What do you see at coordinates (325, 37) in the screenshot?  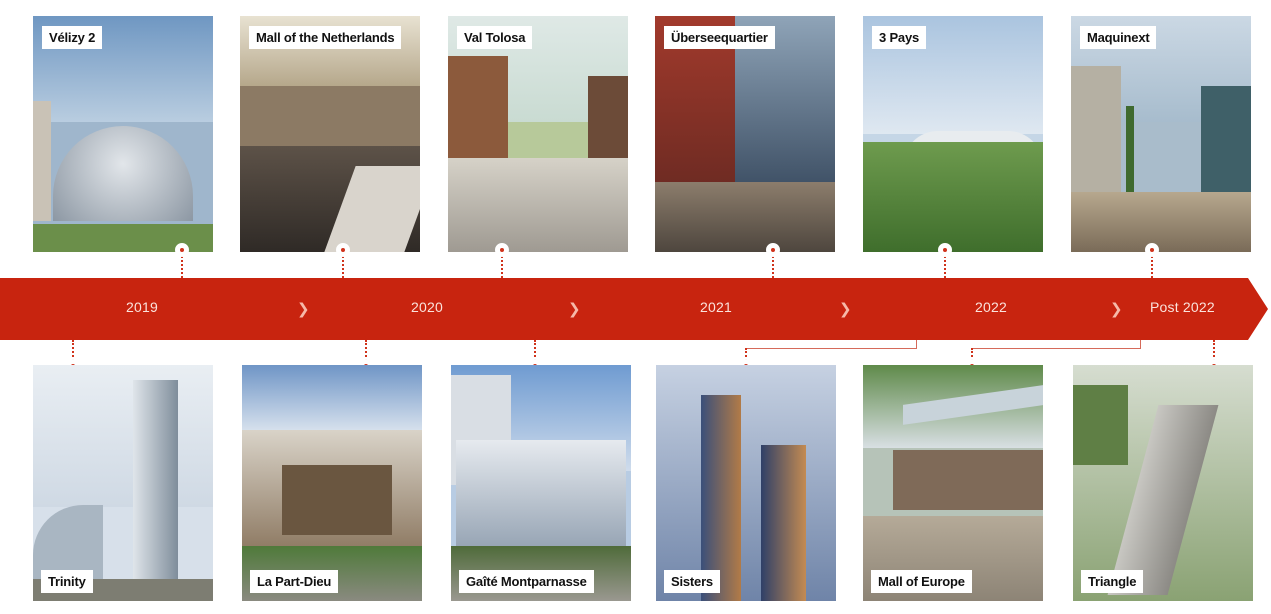 I see `project-label: Mall of the Netherlands` at bounding box center [325, 37].